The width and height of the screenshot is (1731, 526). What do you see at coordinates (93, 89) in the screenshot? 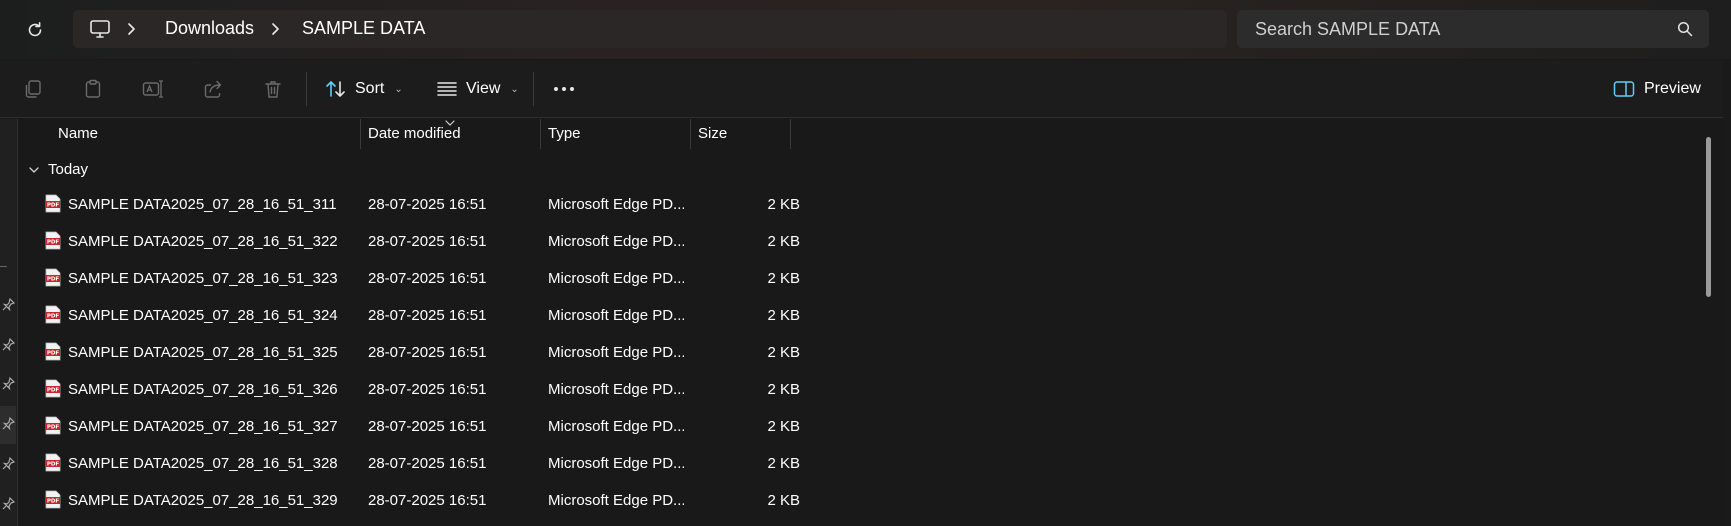
I see `paste-button` at bounding box center [93, 89].